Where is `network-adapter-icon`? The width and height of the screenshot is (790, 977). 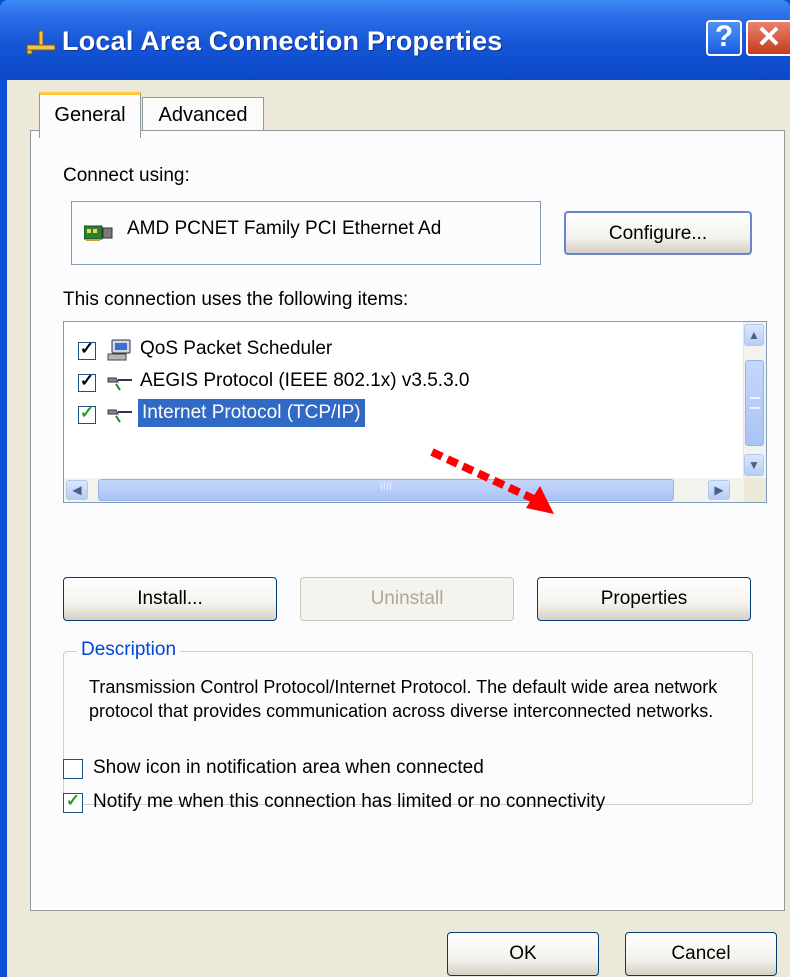
network-adapter-icon is located at coordinates (98, 233).